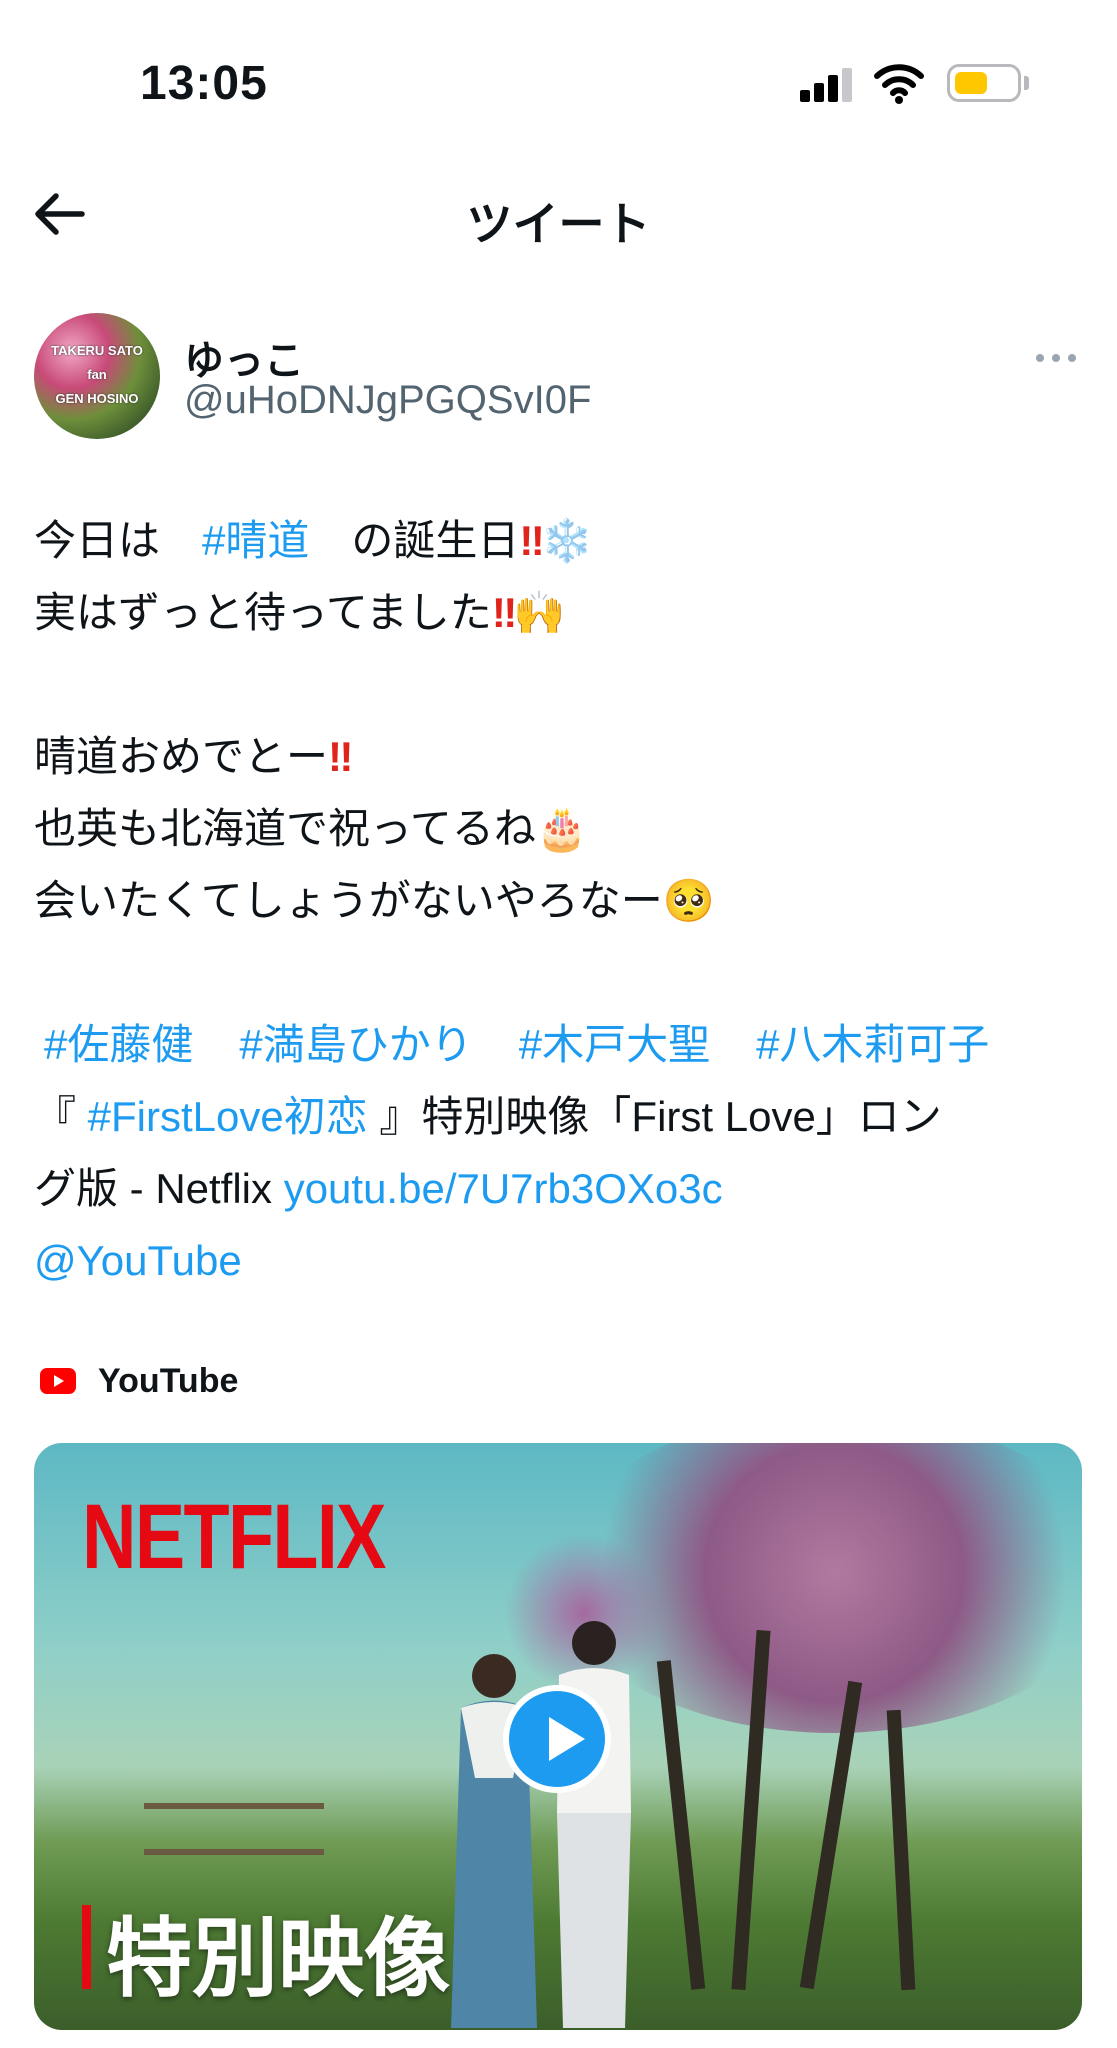 This screenshot has height=2048, width=1117. I want to click on tweet-line: 也英も北海道で祝ってるね🎂, so click(564, 829).